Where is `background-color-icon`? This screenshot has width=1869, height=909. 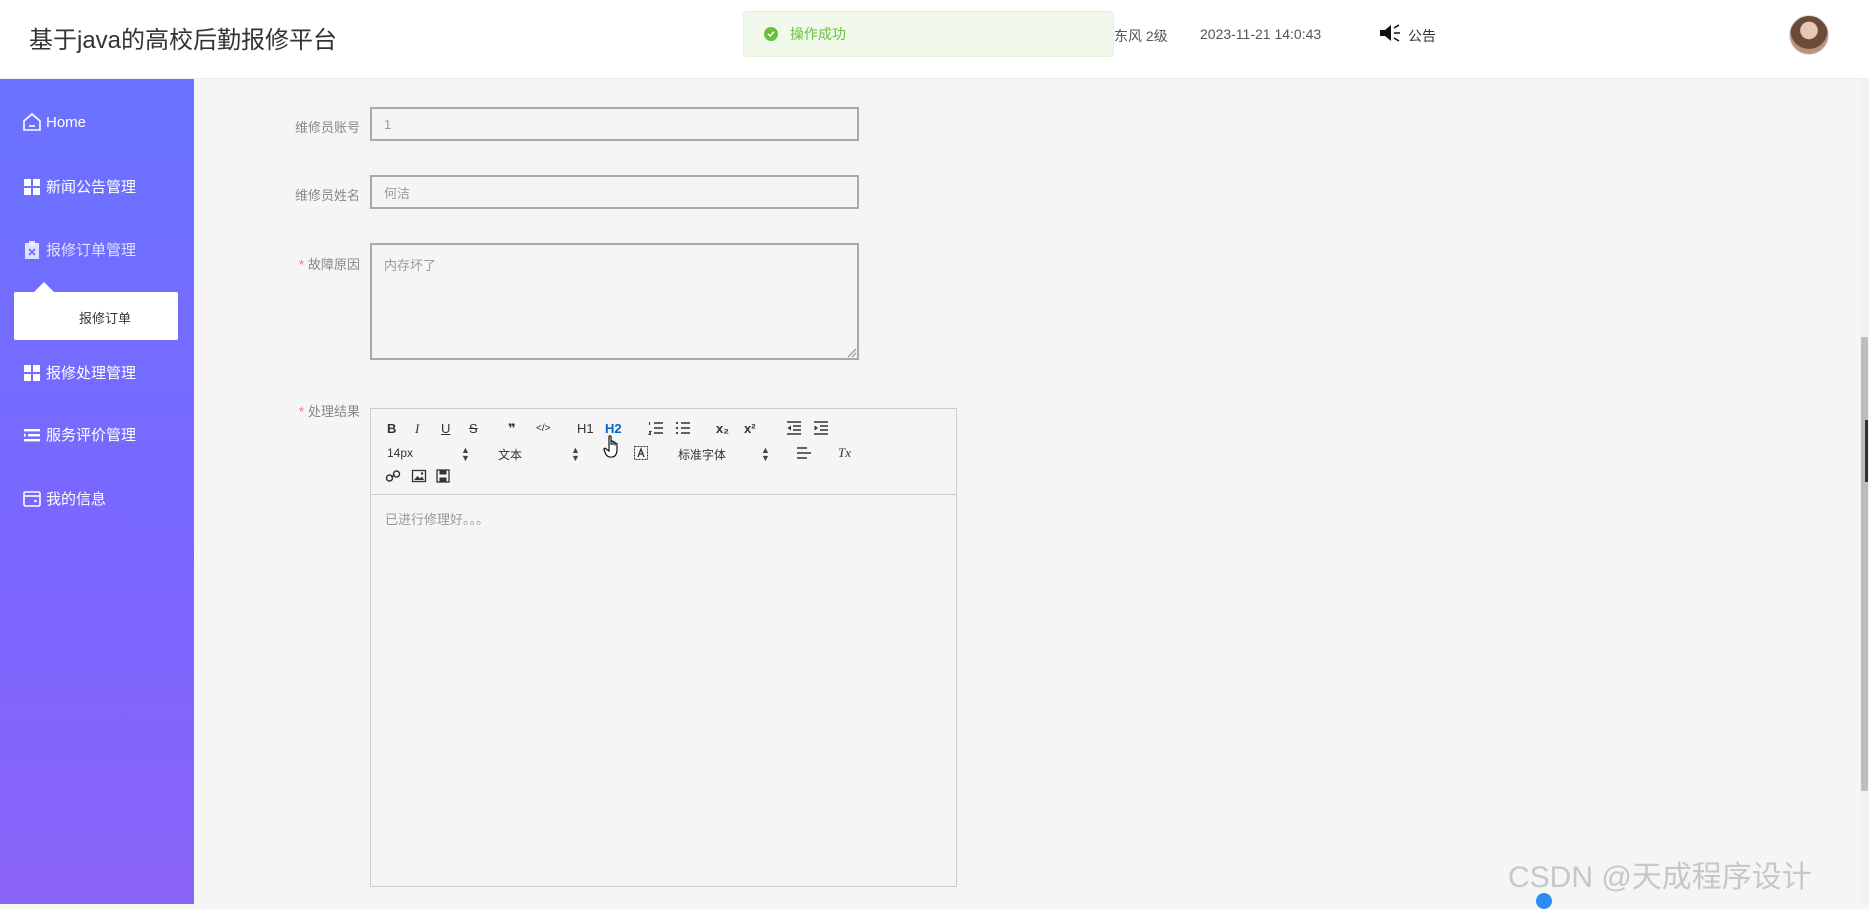 background-color-icon is located at coordinates (641, 453).